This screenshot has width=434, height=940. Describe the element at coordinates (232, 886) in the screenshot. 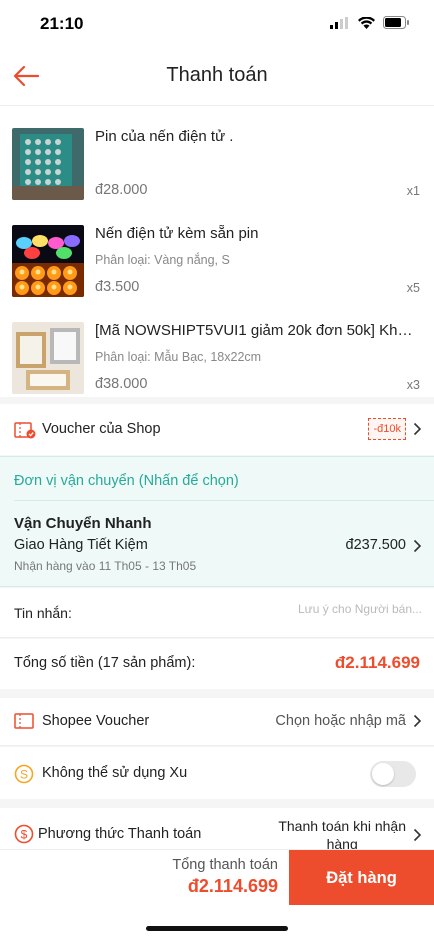

I see `total-payment-value: đ2.114.699` at that location.